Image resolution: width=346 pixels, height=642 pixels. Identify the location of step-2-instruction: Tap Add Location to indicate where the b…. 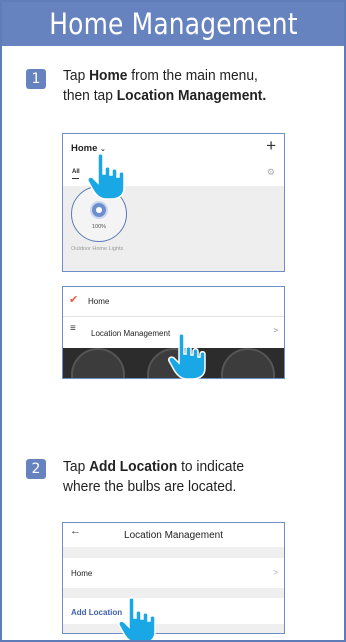
(153, 476).